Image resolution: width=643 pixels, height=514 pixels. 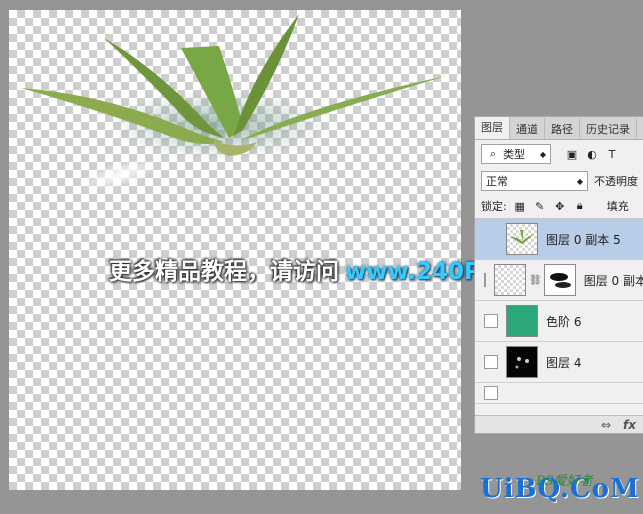 I want to click on layer-row: ⛓︎ 图层 0 副本, so click(x=559, y=280).